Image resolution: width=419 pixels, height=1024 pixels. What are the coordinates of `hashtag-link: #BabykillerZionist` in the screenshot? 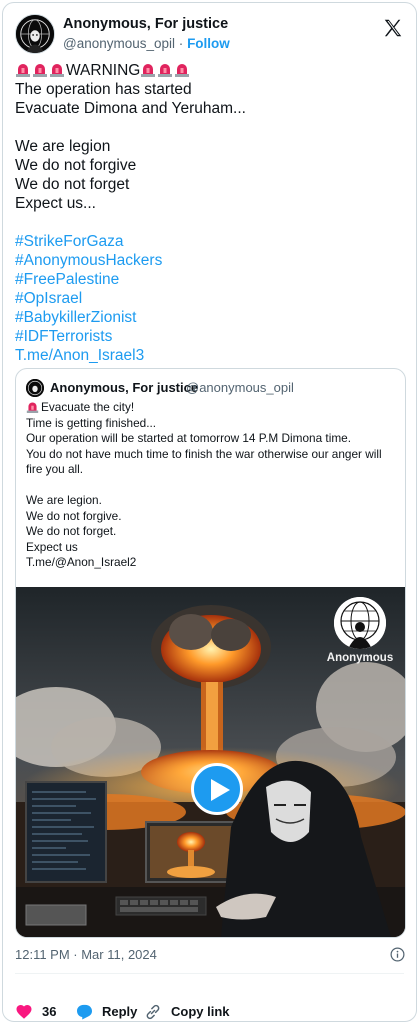 It's located at (209, 317).